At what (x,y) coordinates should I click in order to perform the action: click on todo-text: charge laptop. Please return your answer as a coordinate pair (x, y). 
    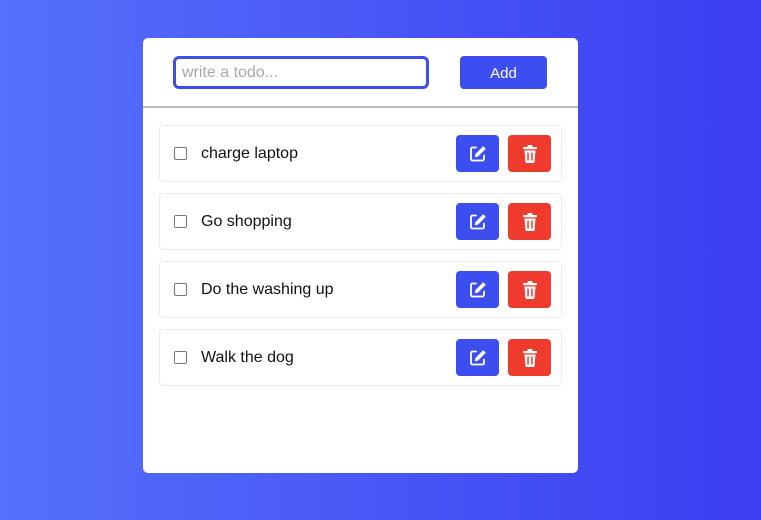
    Looking at the image, I should click on (249, 153).